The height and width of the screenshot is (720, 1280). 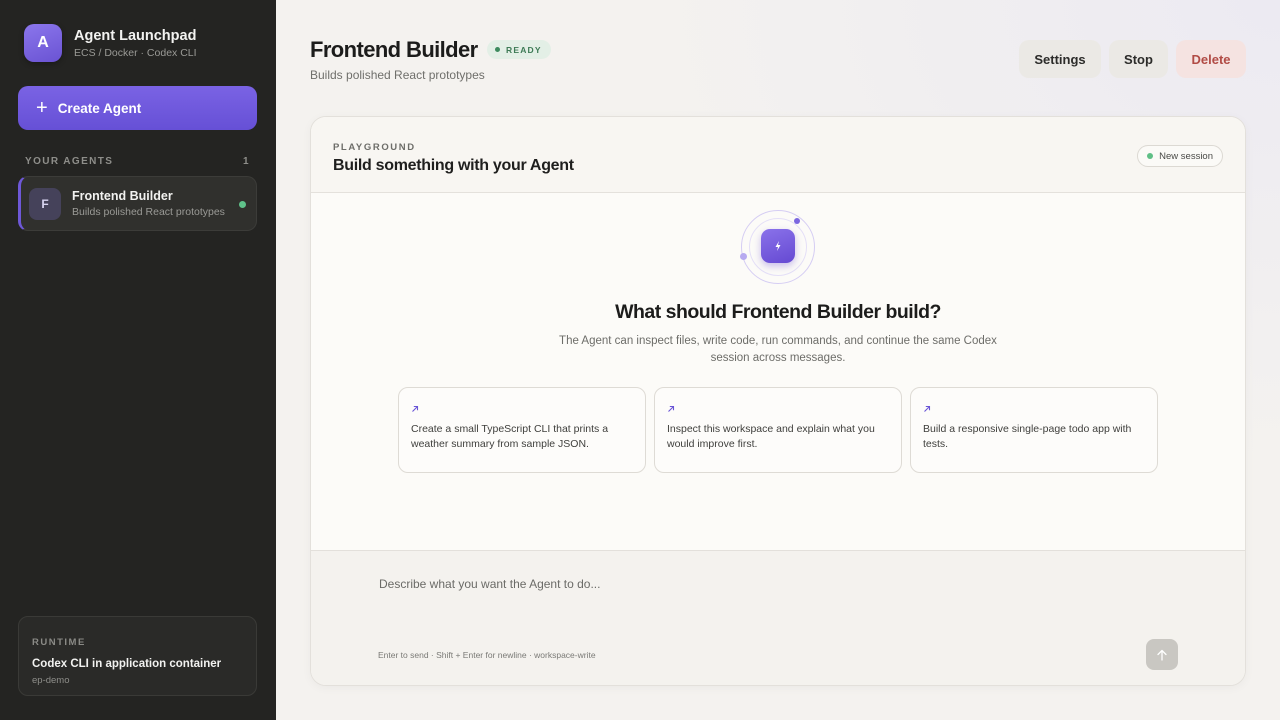 I want to click on playground-title: Build something with your Agent, so click(x=453, y=165).